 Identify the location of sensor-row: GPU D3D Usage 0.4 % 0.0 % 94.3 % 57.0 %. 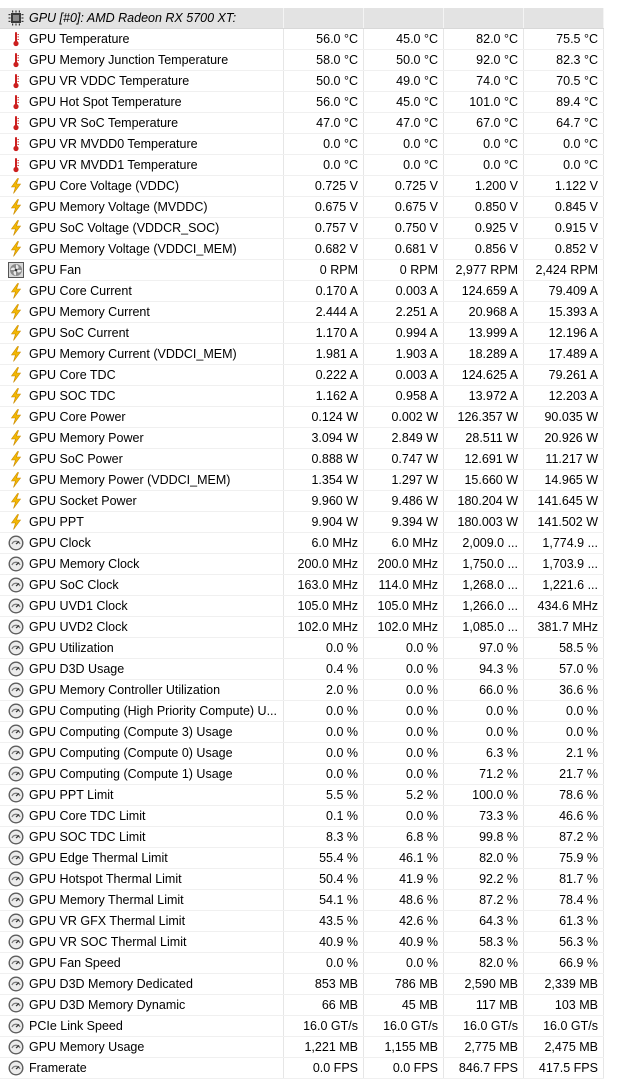
(302, 669).